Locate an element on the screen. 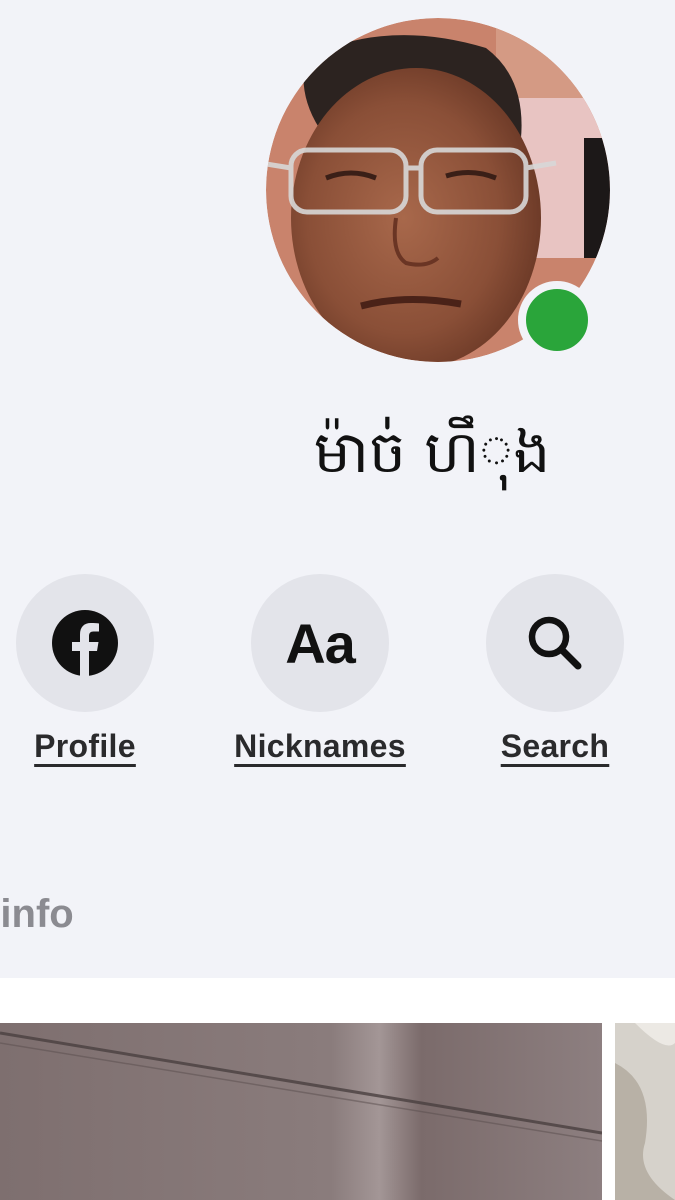  text-aa-icon: Aa is located at coordinates (320, 643).